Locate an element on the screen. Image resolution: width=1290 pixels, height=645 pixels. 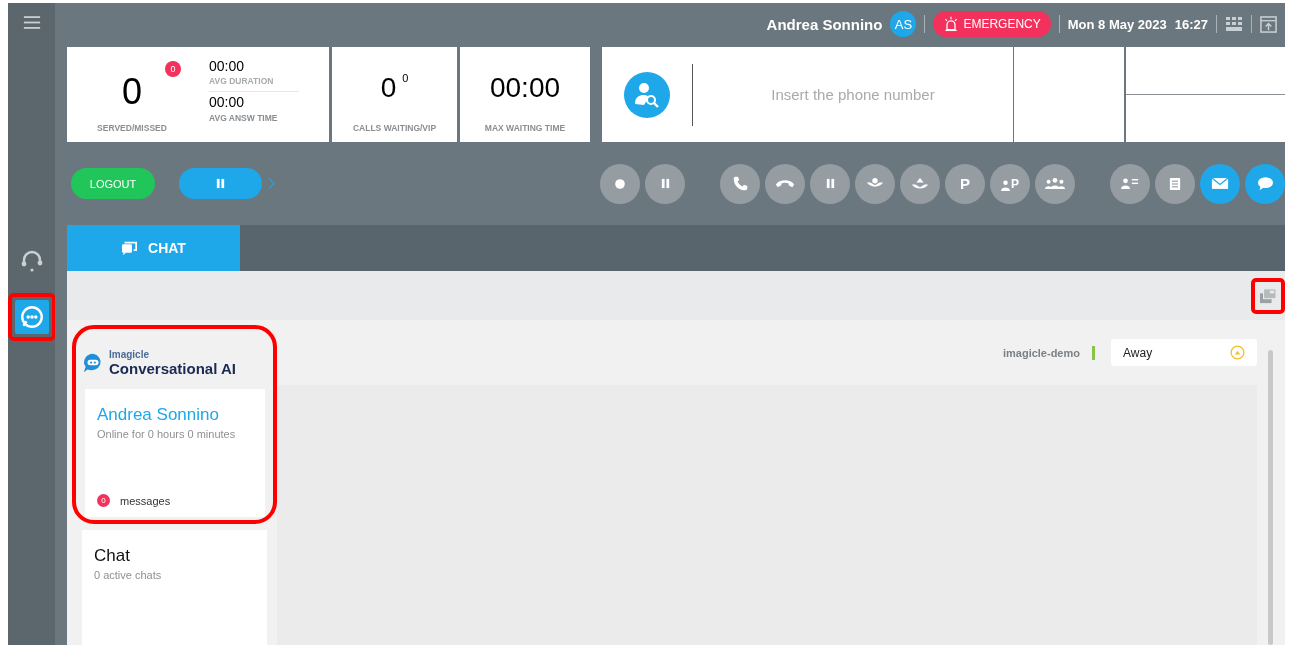
product-name: Conversational AI is located at coordinates (172, 368).